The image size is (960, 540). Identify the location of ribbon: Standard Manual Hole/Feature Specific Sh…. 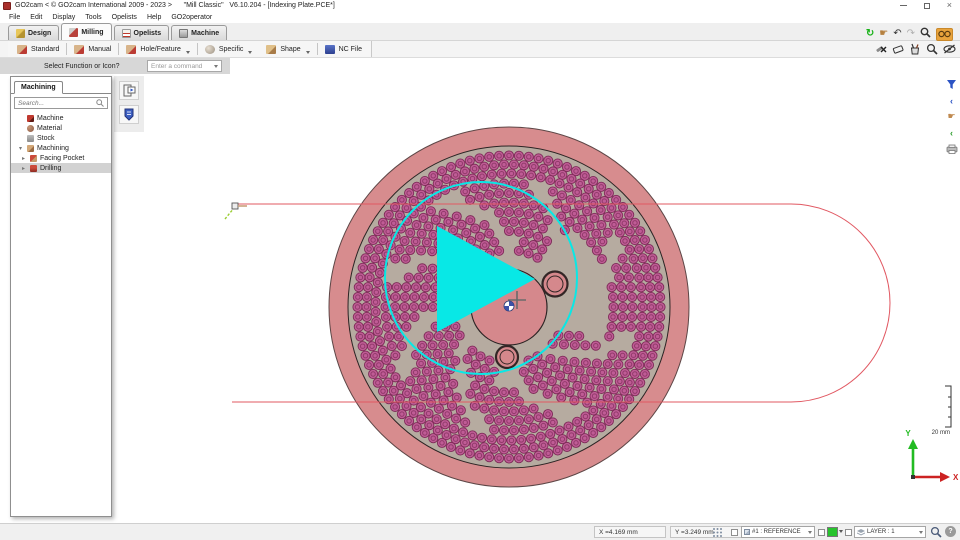
(480, 49).